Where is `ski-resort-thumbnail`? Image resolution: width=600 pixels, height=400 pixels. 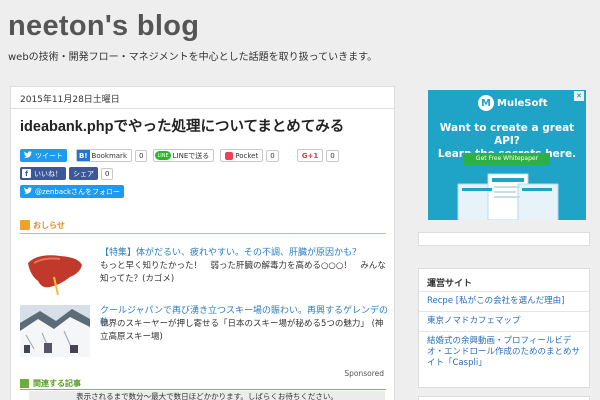
ski-resort-thumbnail is located at coordinates (55, 331).